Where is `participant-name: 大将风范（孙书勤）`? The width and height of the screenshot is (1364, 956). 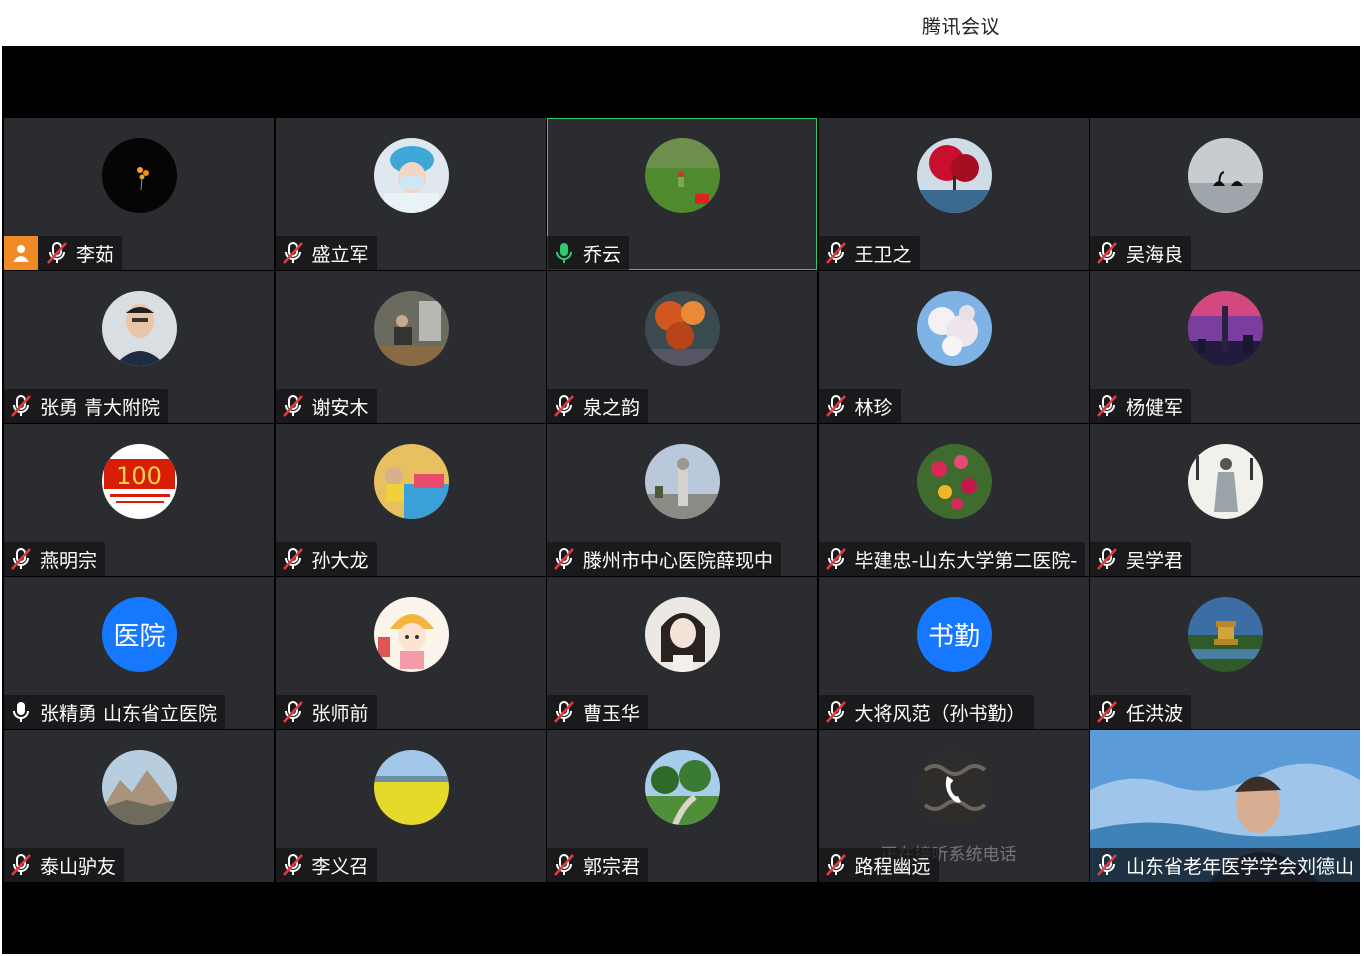
participant-name: 大将风范（孙书勤） is located at coordinates (940, 713).